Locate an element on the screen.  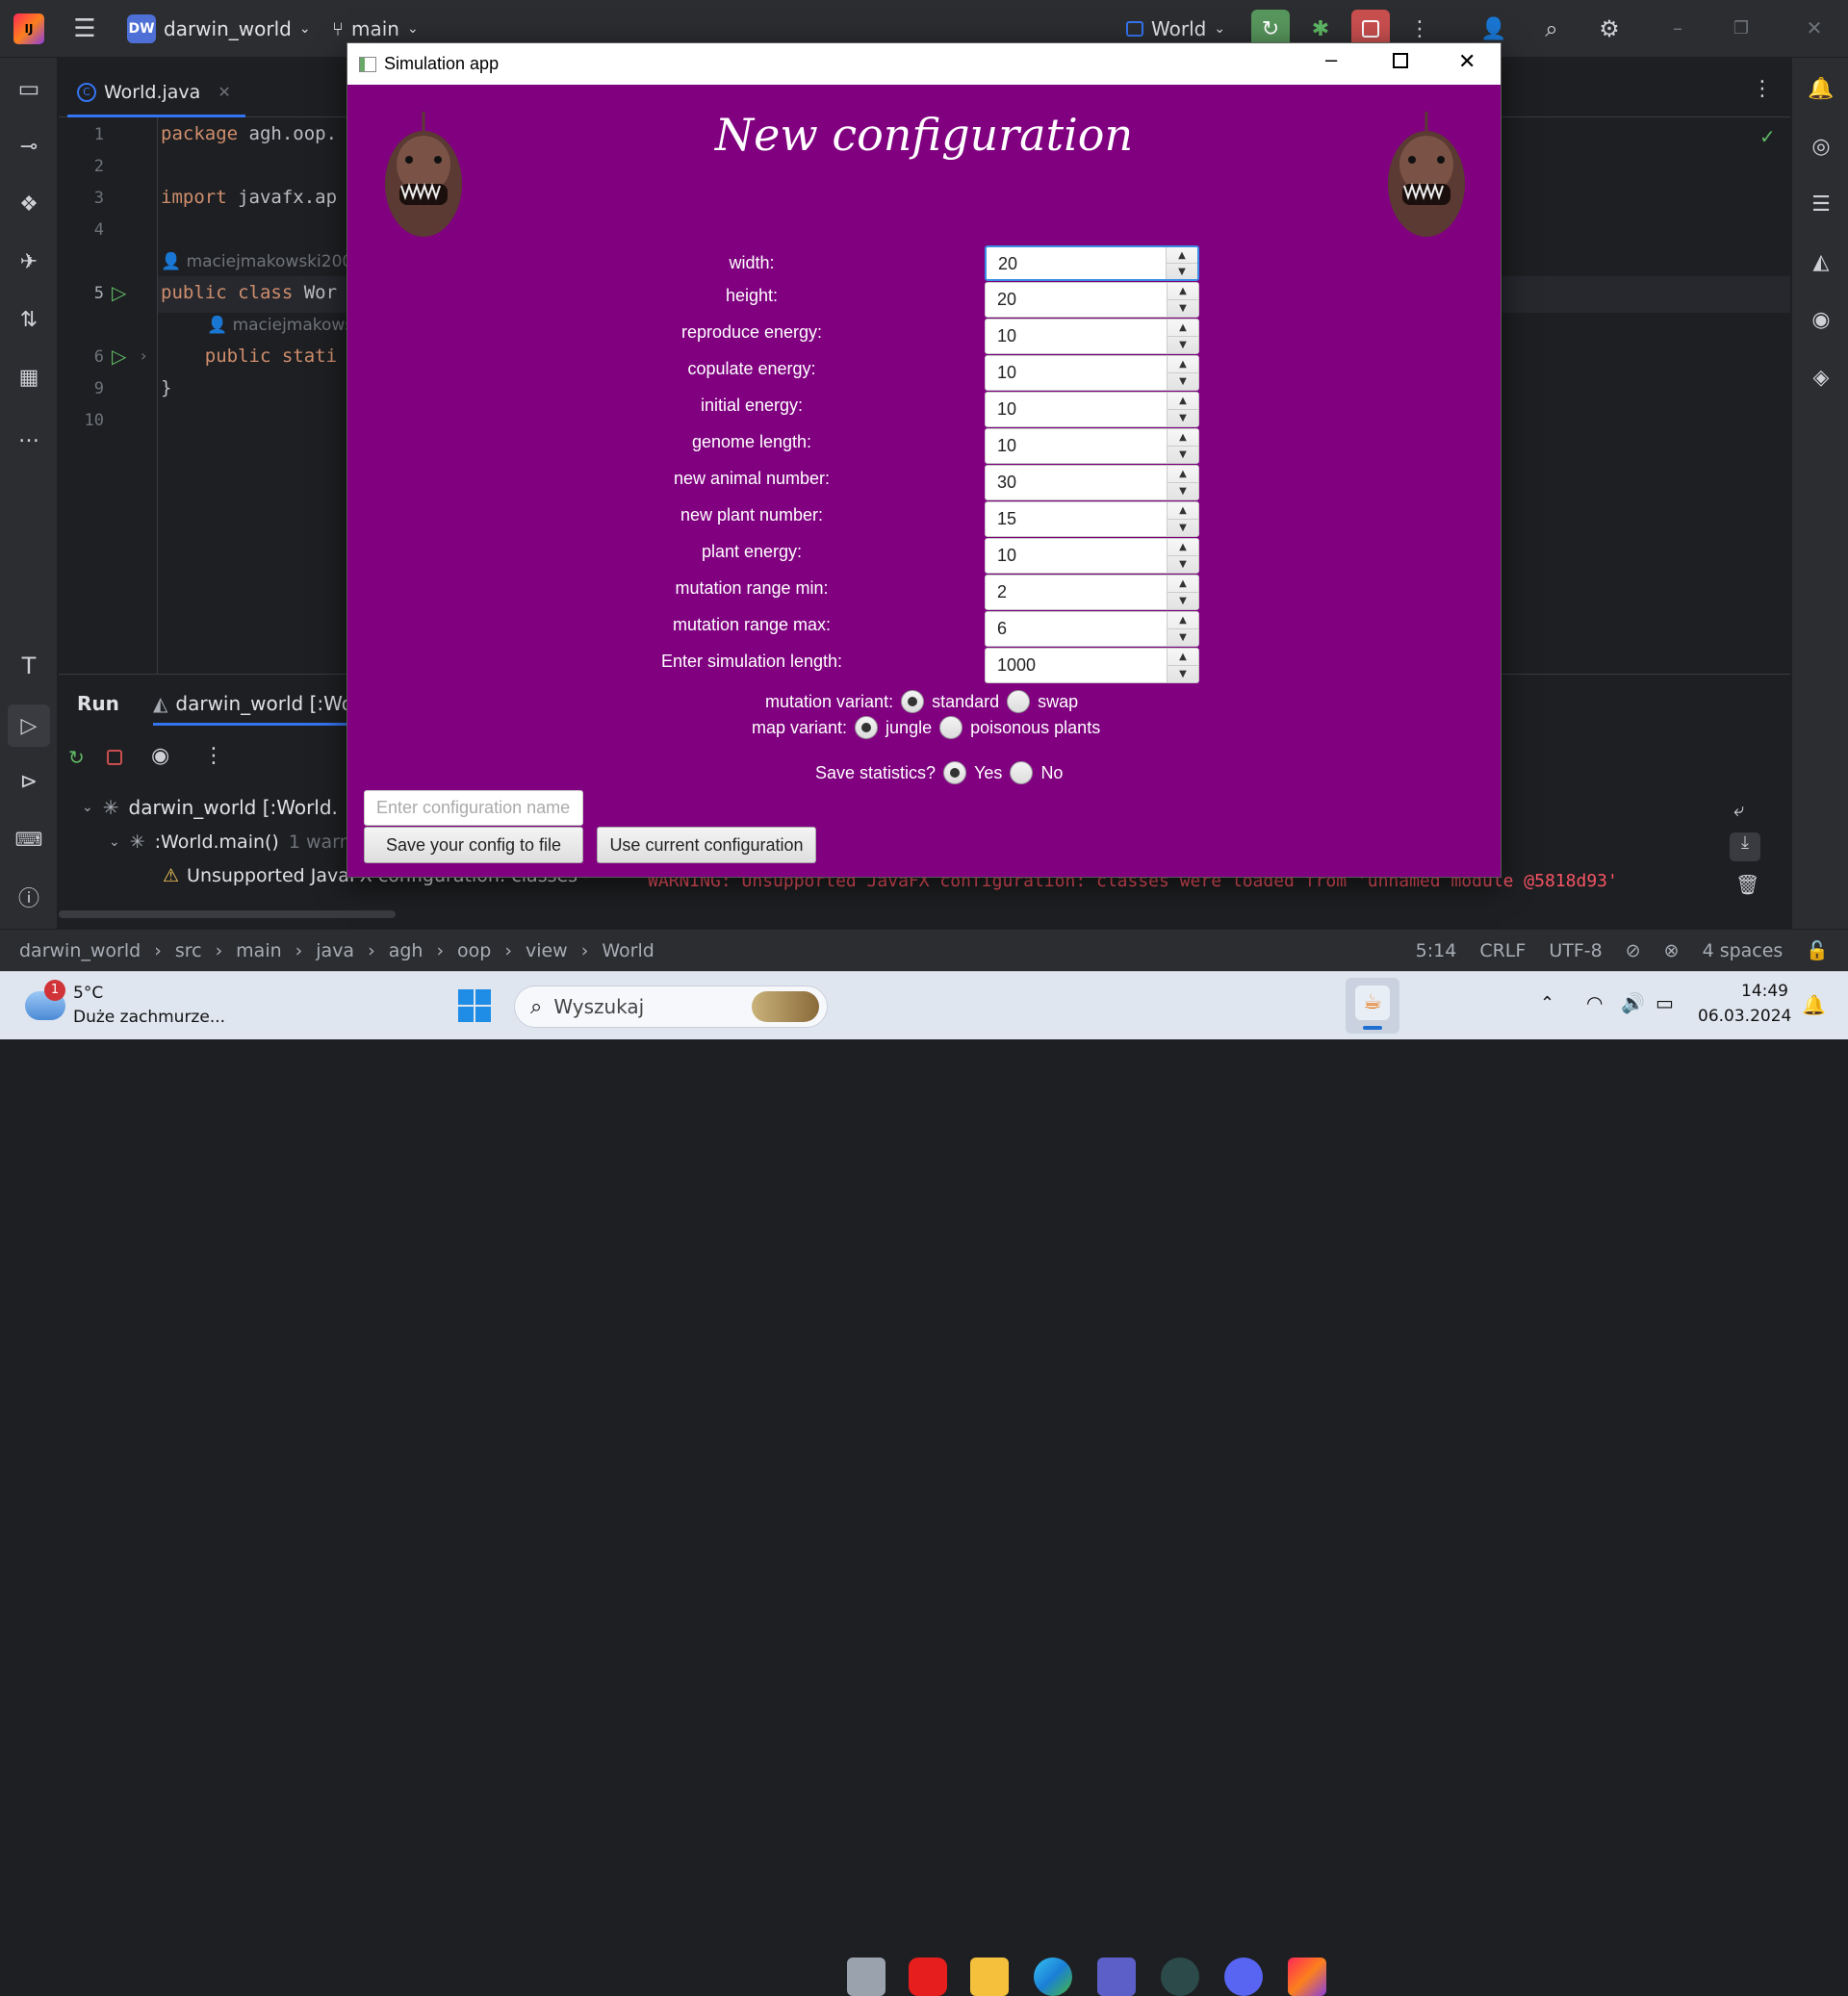
eye-icon: ◉ is located at coordinates (160, 756).